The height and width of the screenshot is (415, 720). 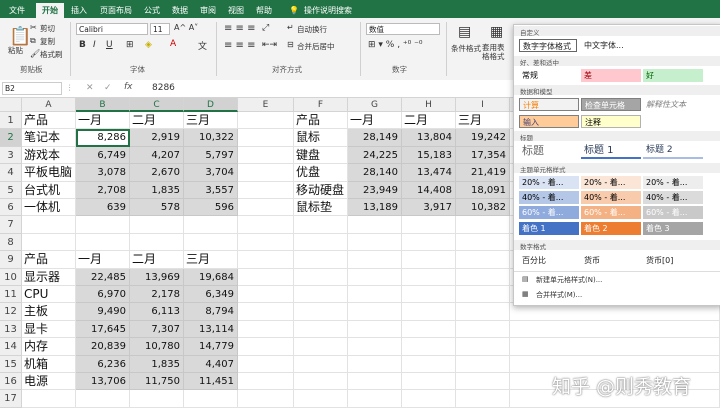 I want to click on table2-cell: 键盘, so click(x=321, y=155).